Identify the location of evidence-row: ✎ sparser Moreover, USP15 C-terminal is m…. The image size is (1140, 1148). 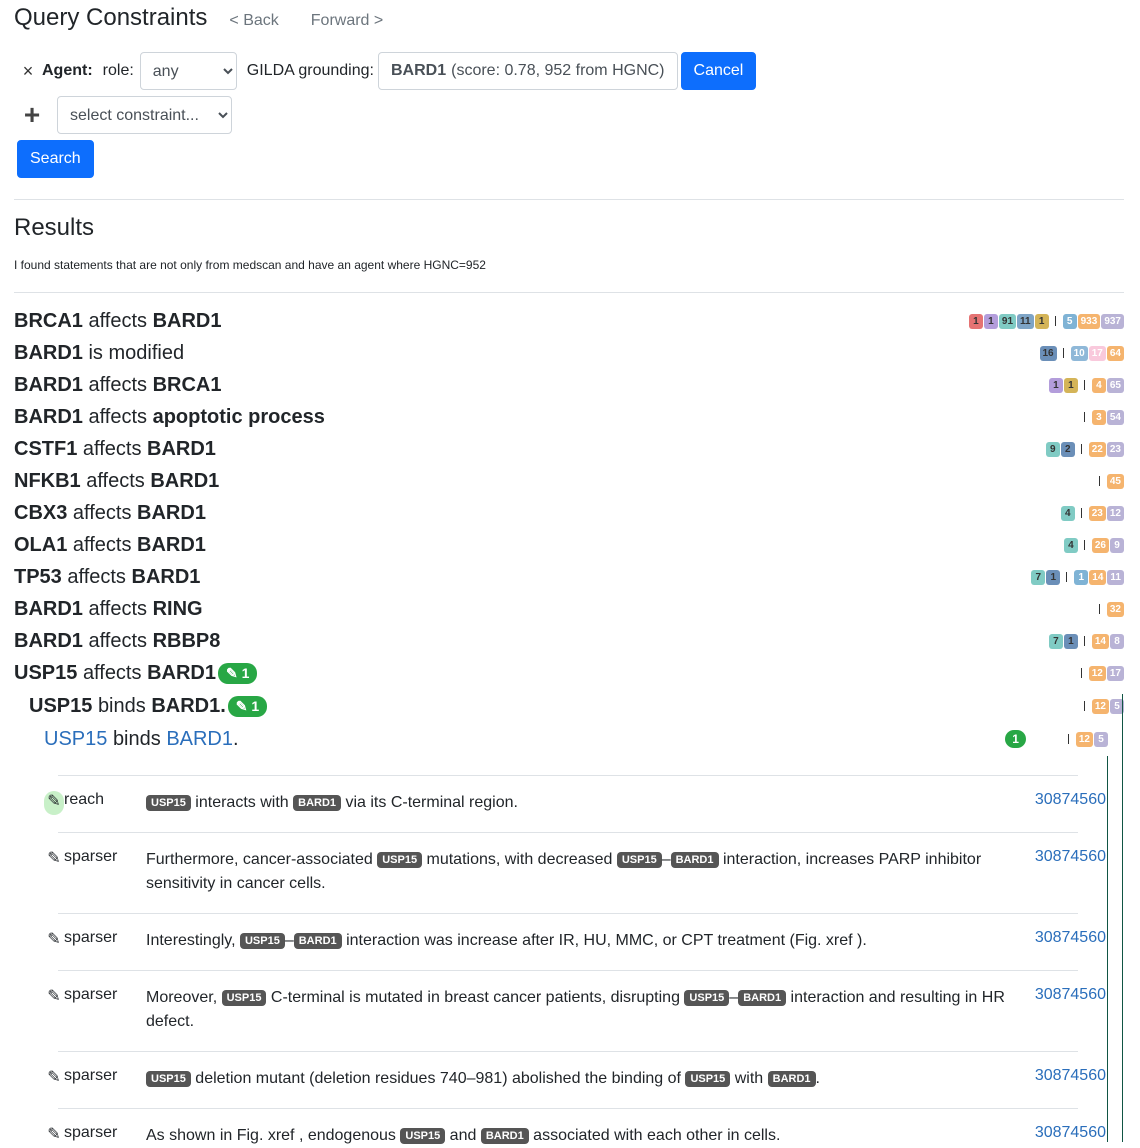
(575, 1010).